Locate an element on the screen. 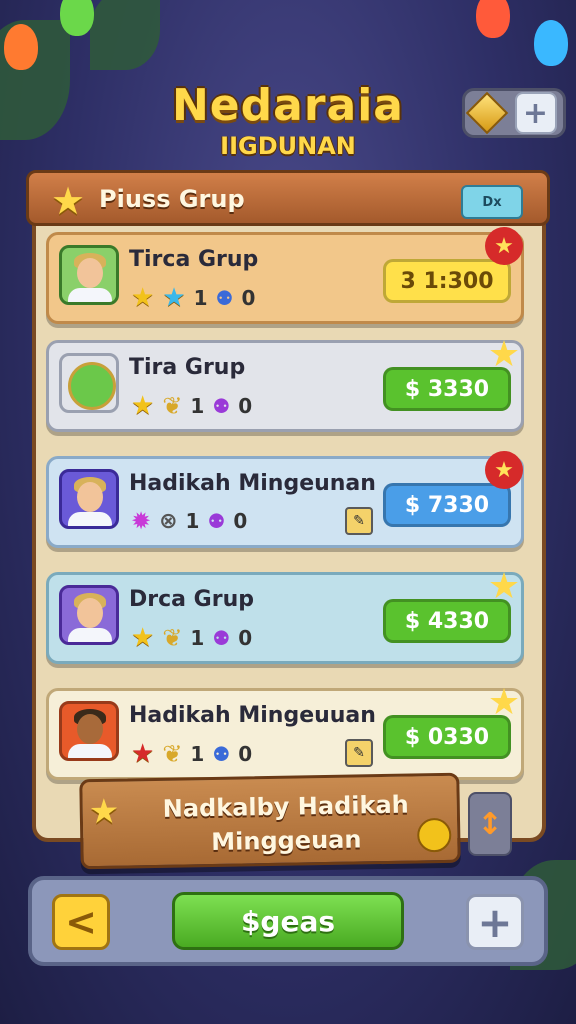  banner-line-2: Minggeuan is located at coordinates (286, 840).